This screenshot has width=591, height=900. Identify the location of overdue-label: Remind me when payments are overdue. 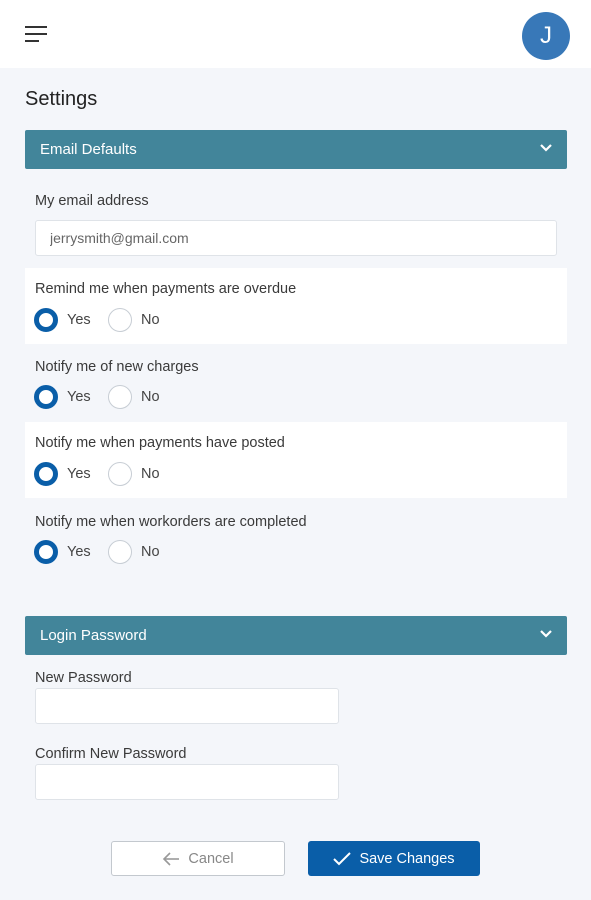
(166, 289).